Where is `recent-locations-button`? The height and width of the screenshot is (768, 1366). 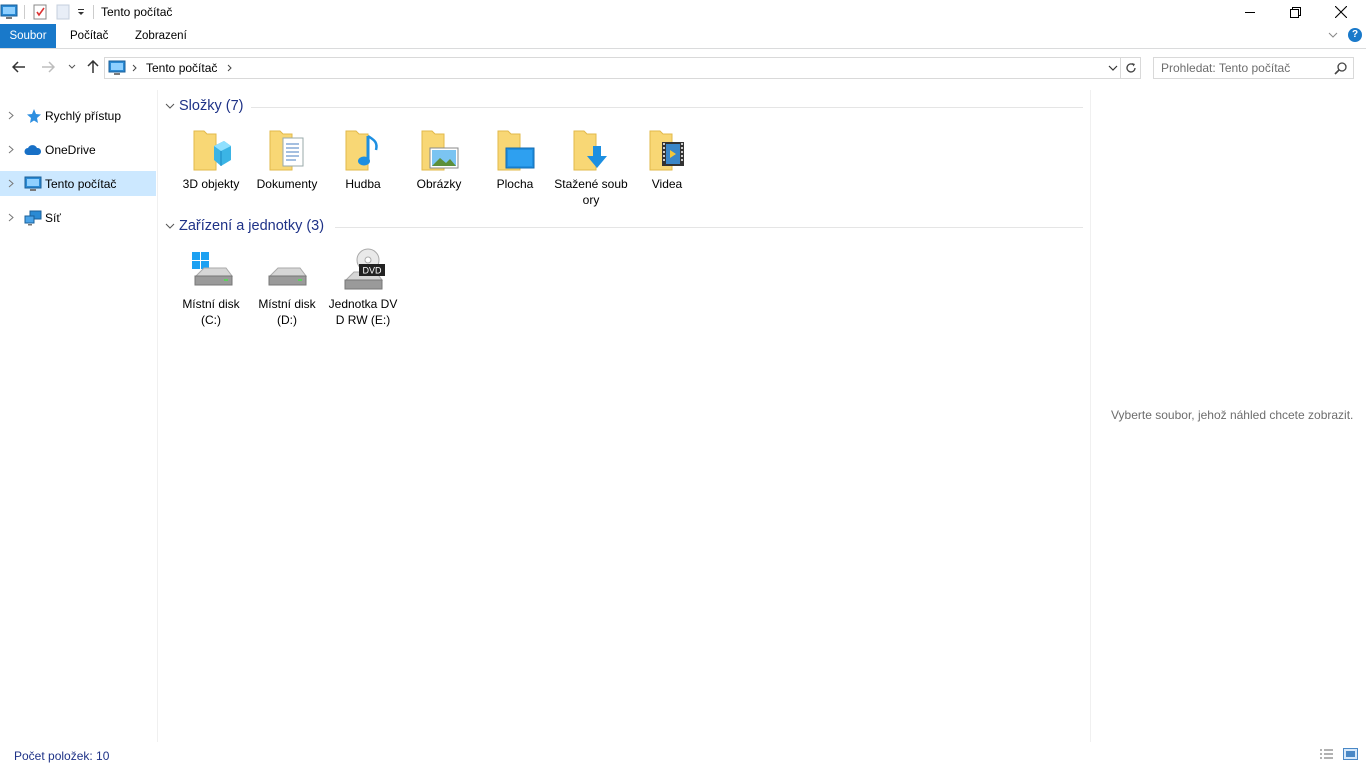 recent-locations-button is located at coordinates (72, 67).